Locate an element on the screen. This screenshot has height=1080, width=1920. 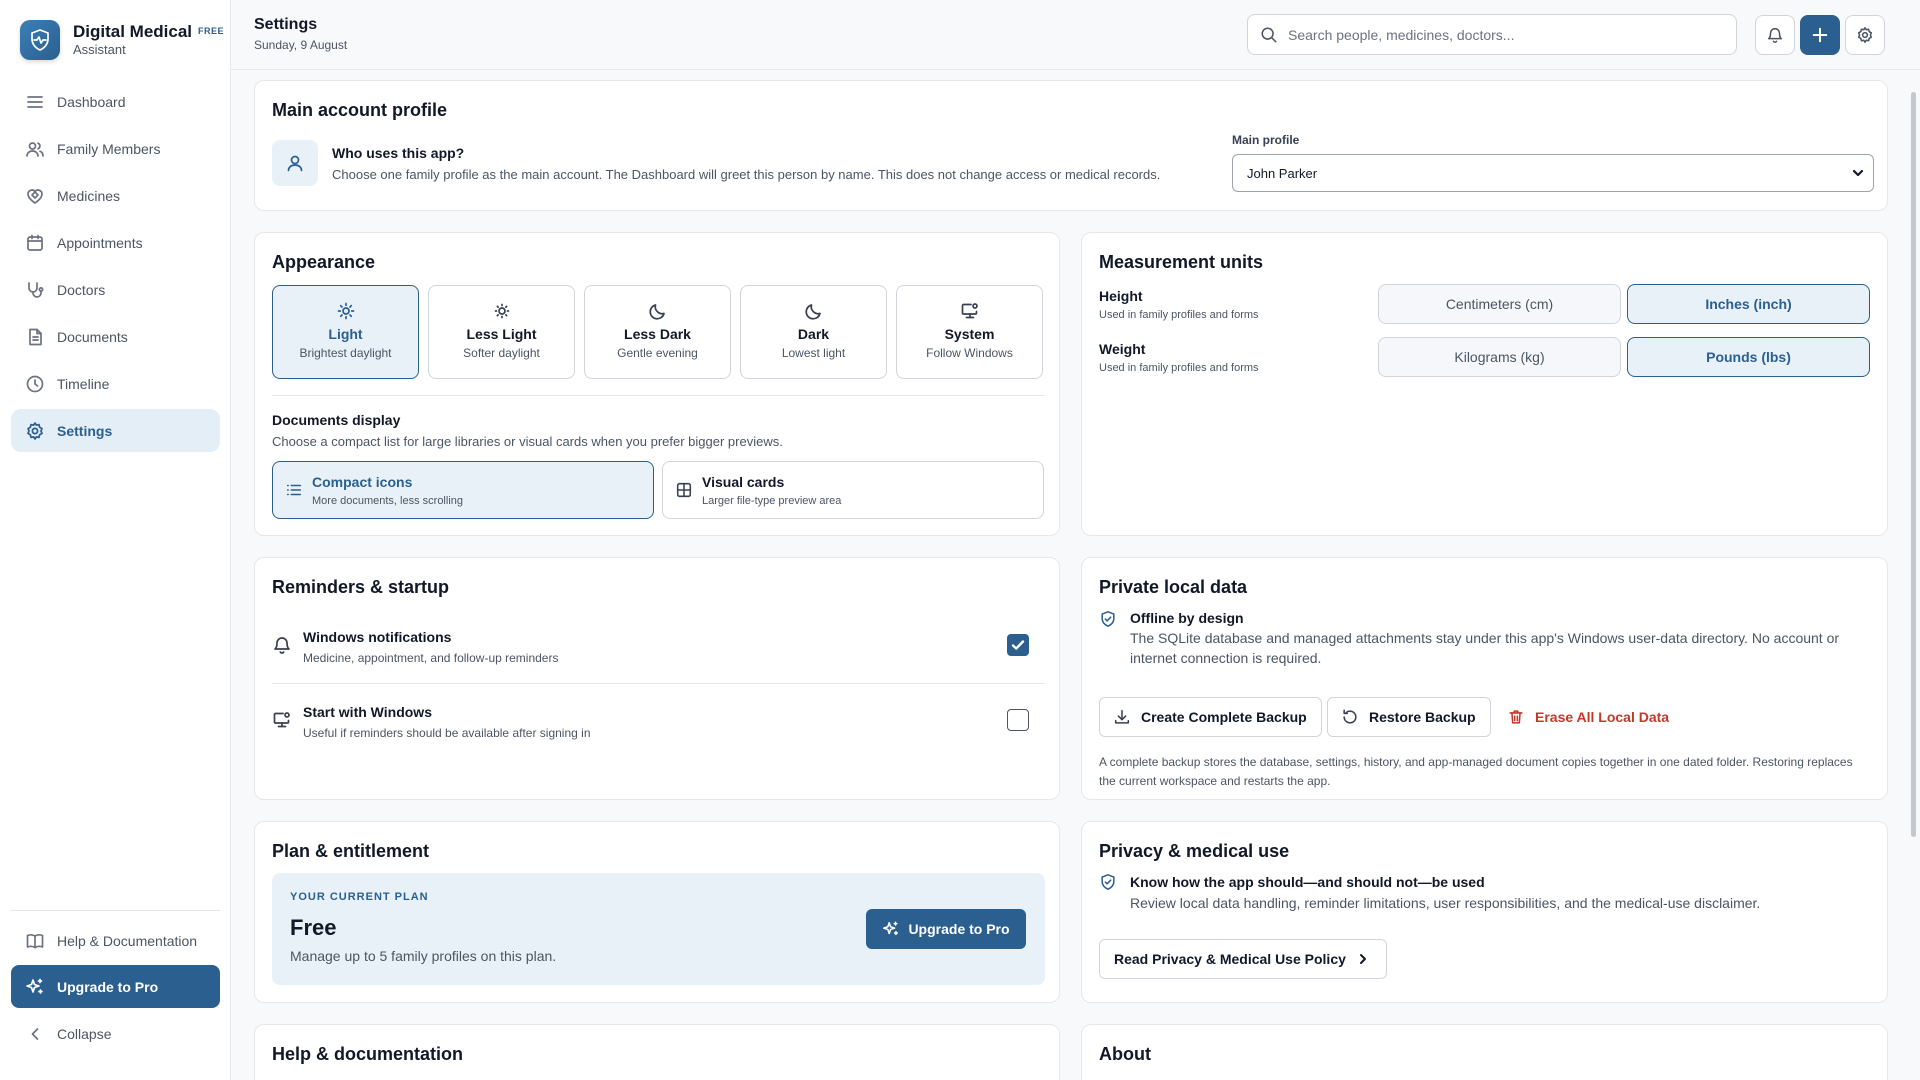
unit-option-inches: Inches (inch) is located at coordinates (1748, 304).